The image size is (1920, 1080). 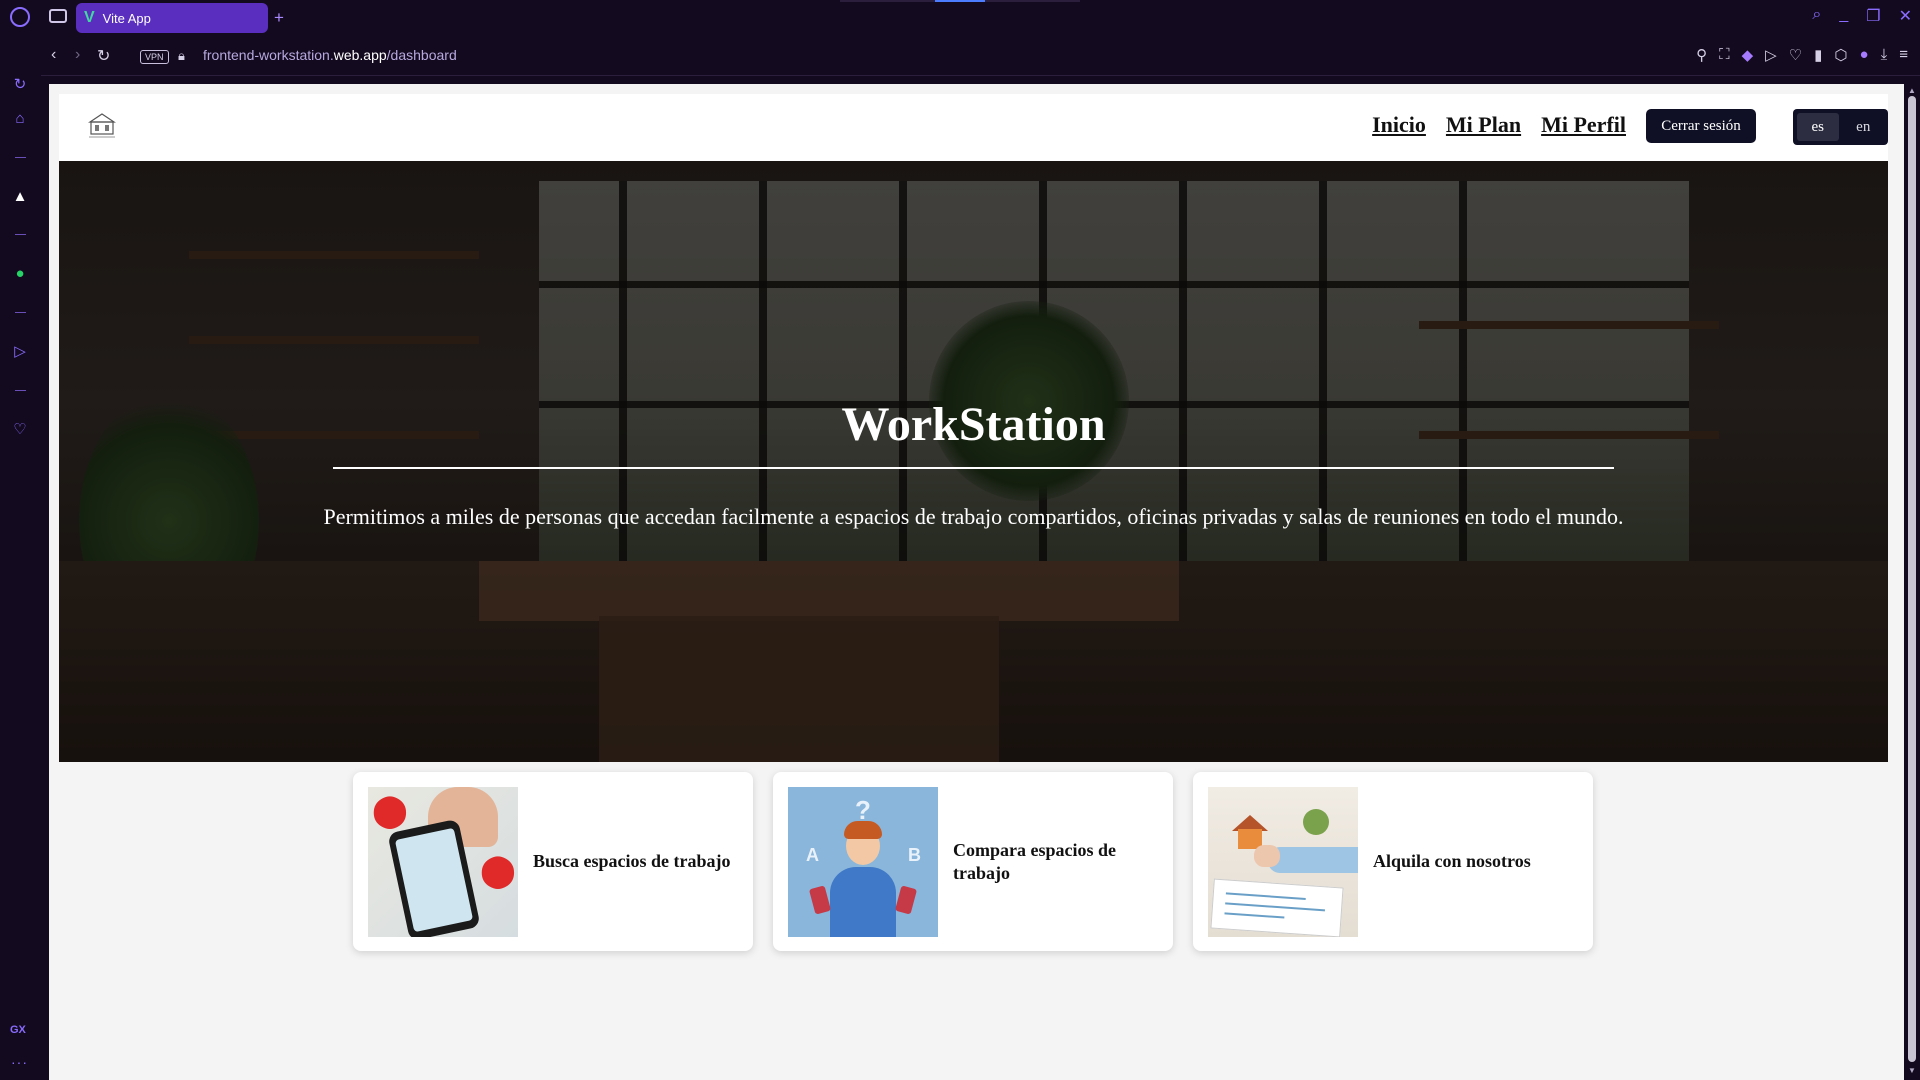 What do you see at coordinates (1818, 127) in the screenshot?
I see `language-option-es: es` at bounding box center [1818, 127].